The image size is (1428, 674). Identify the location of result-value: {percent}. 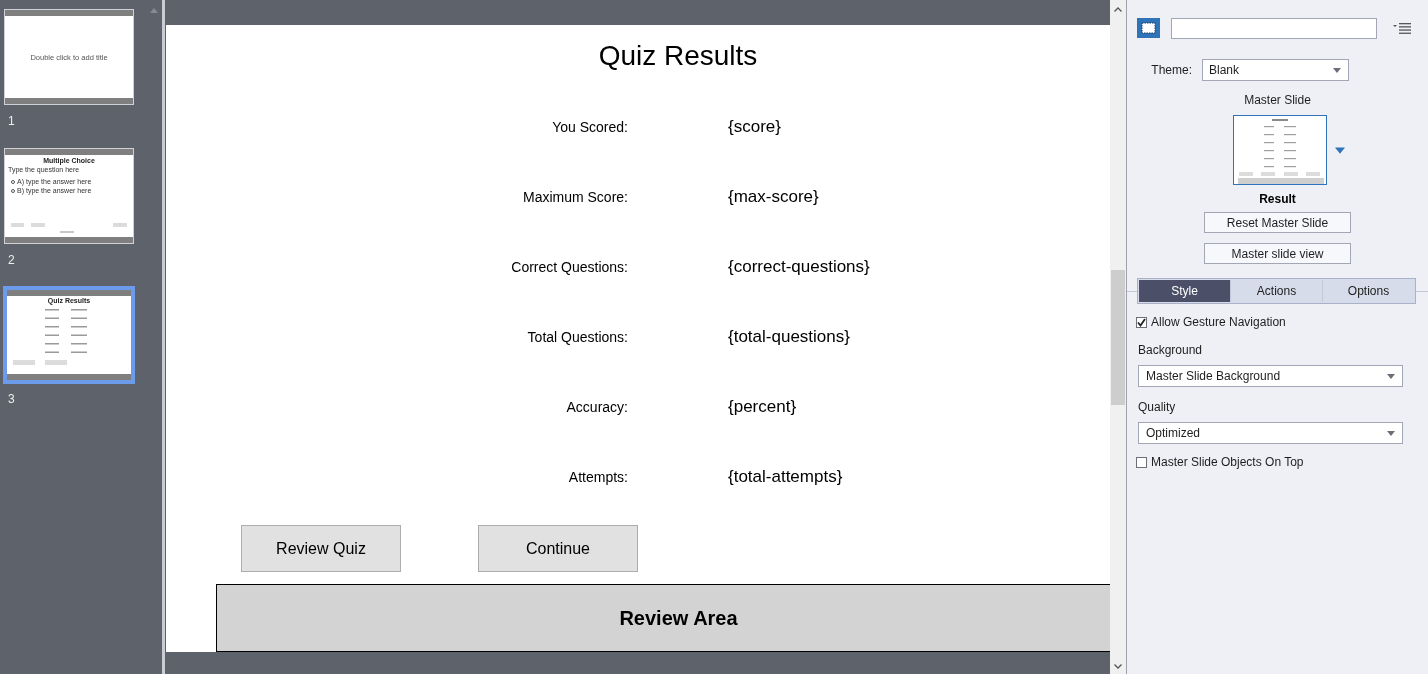
(762, 407).